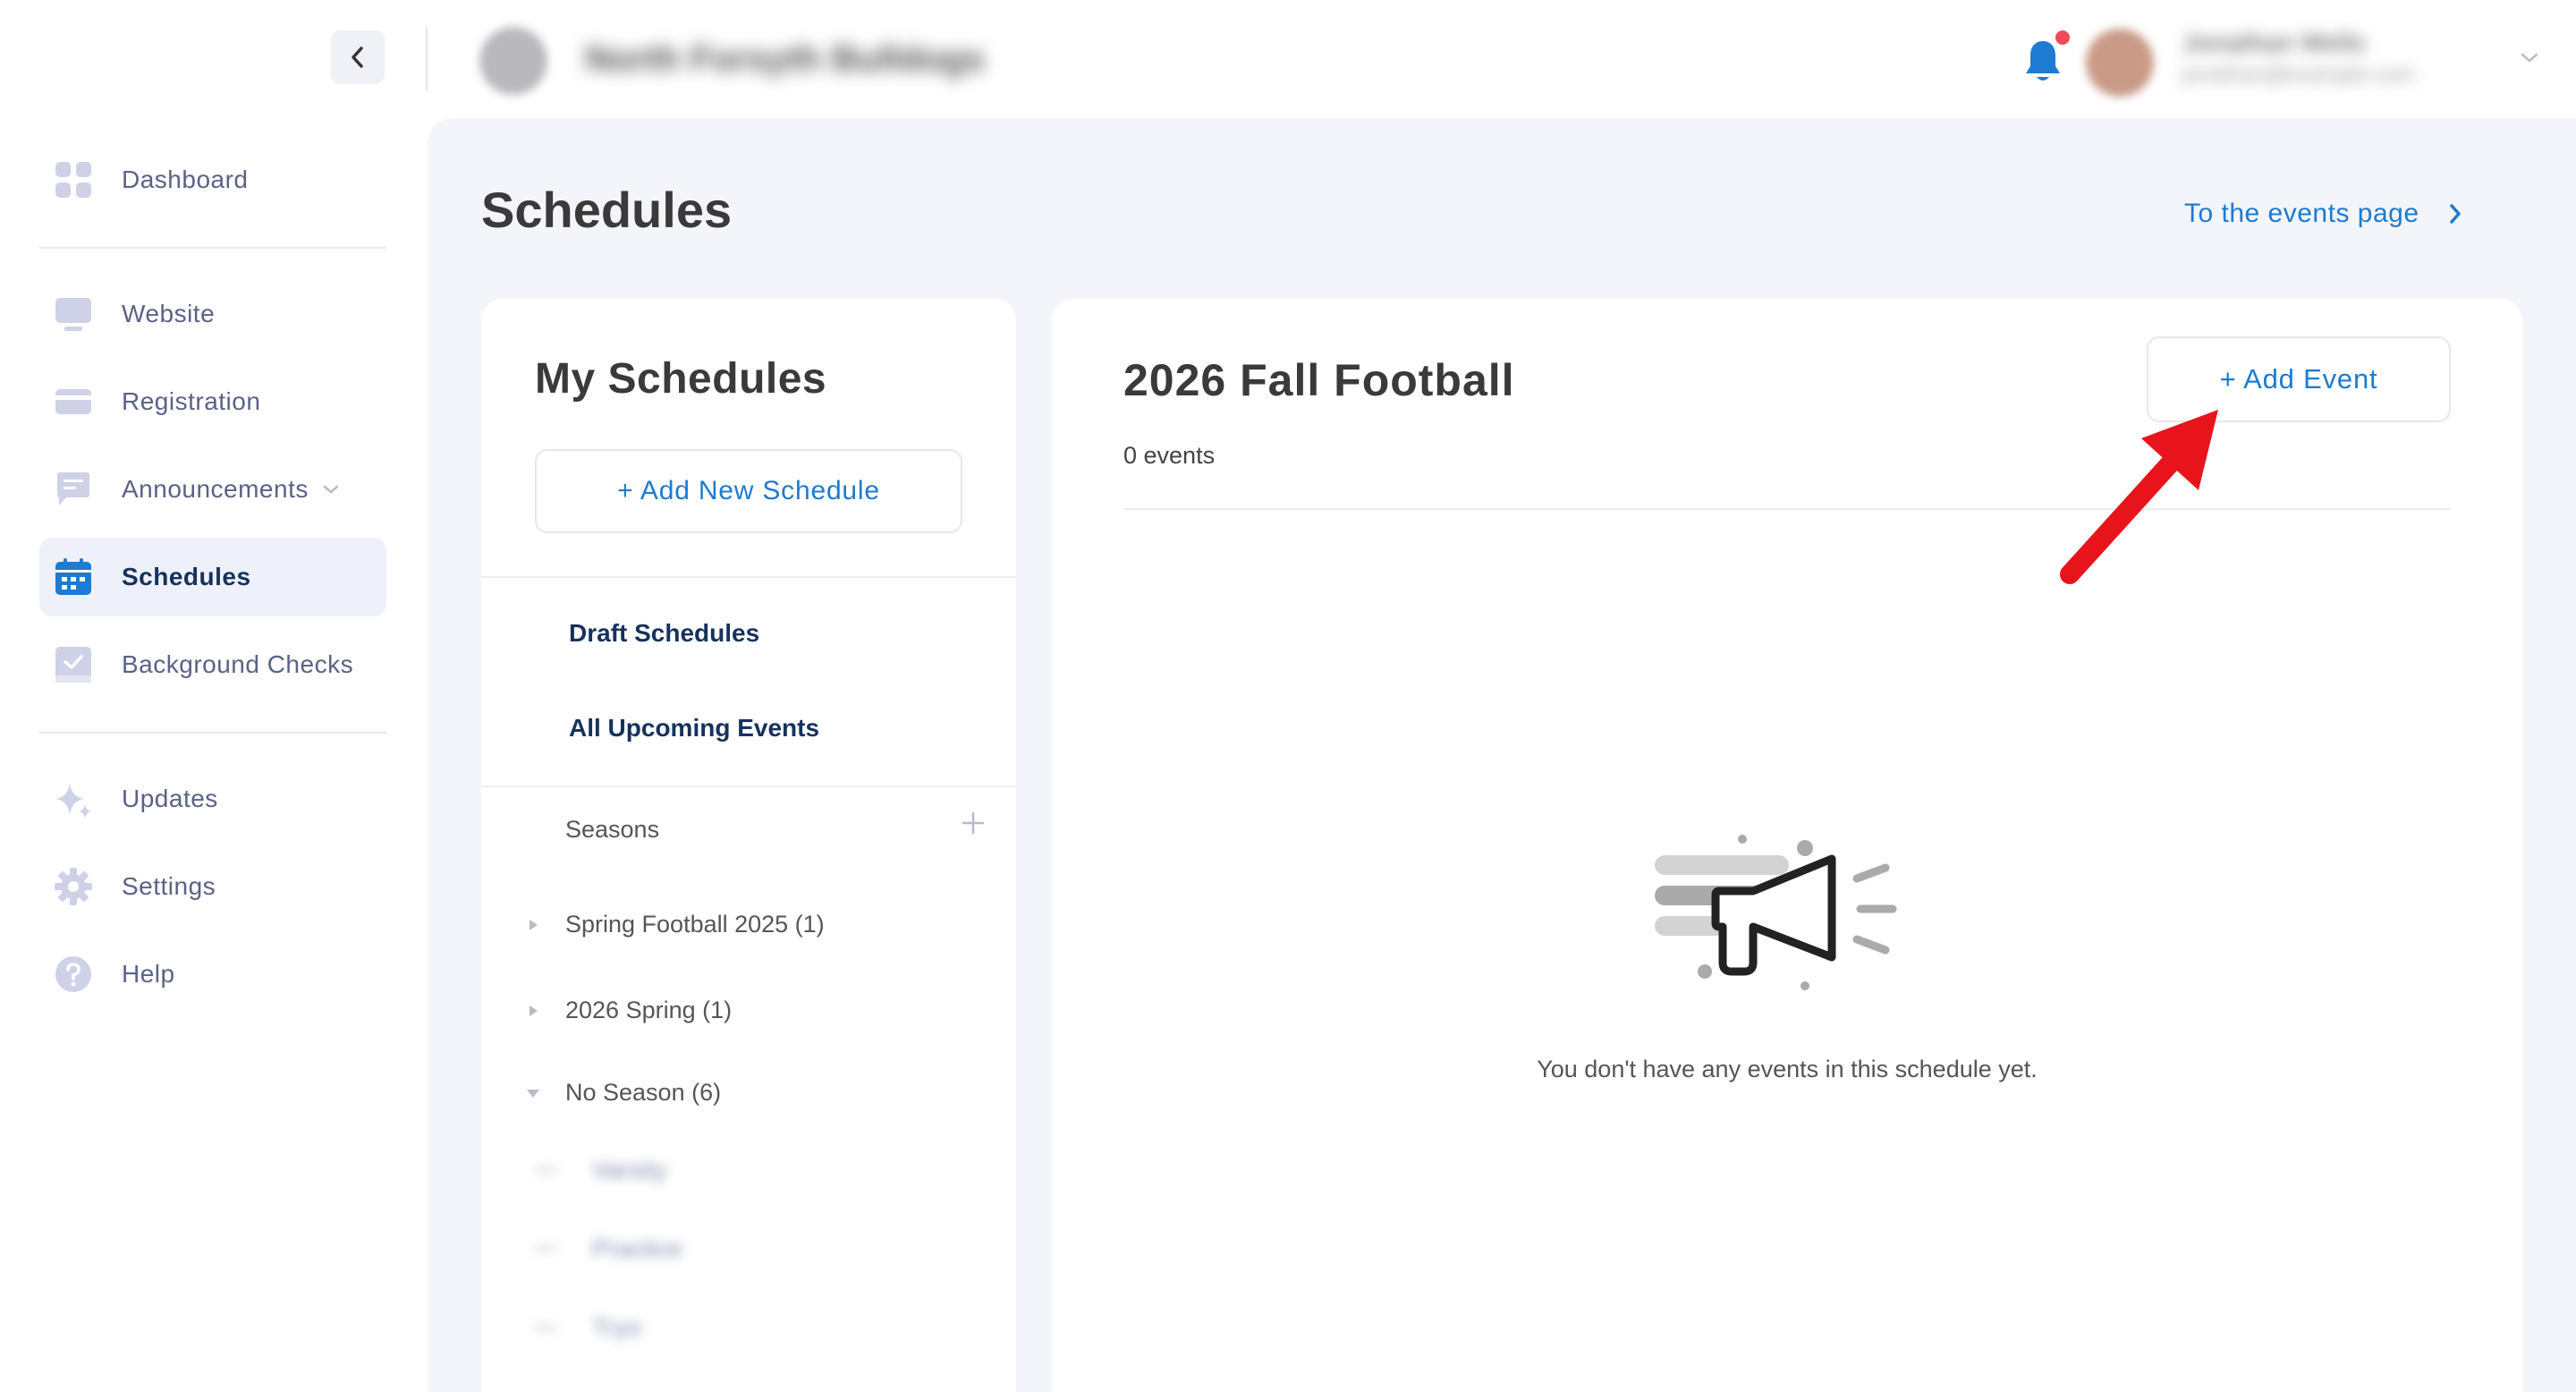 Image resolution: width=2576 pixels, height=1392 pixels. I want to click on season-item: No Season (6), so click(621, 1093).